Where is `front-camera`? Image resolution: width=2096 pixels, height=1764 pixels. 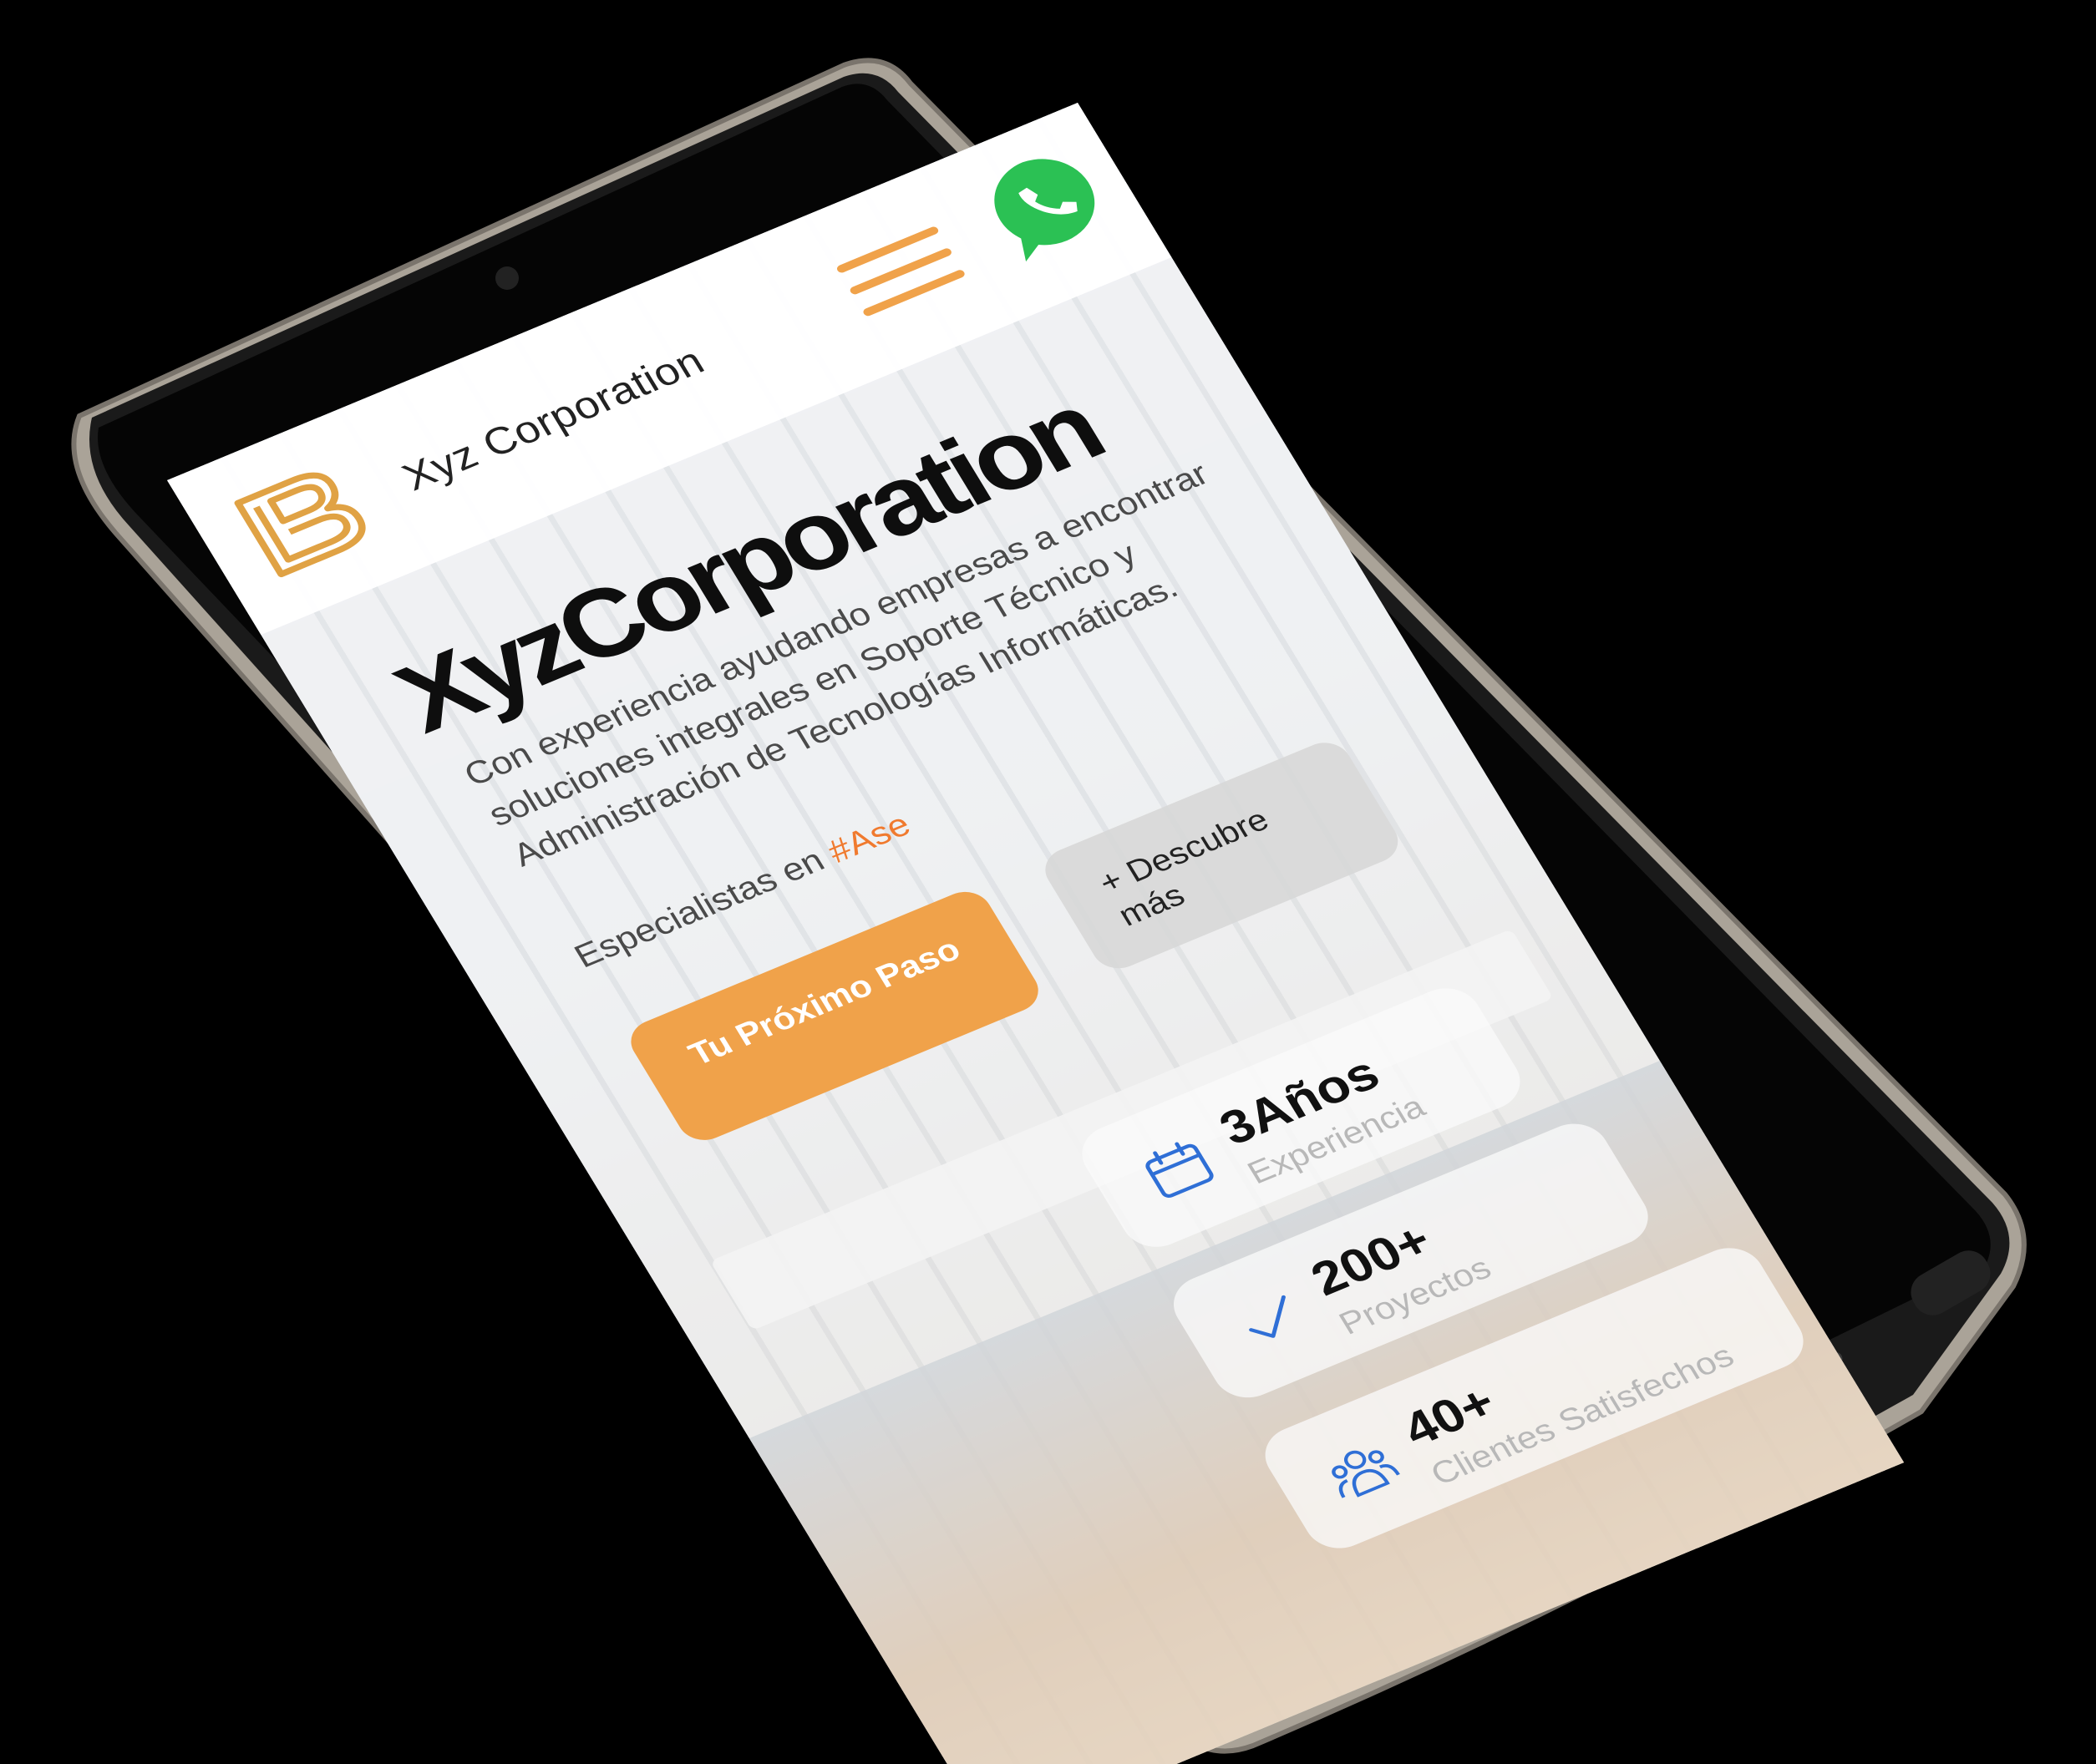 front-camera is located at coordinates (507, 278).